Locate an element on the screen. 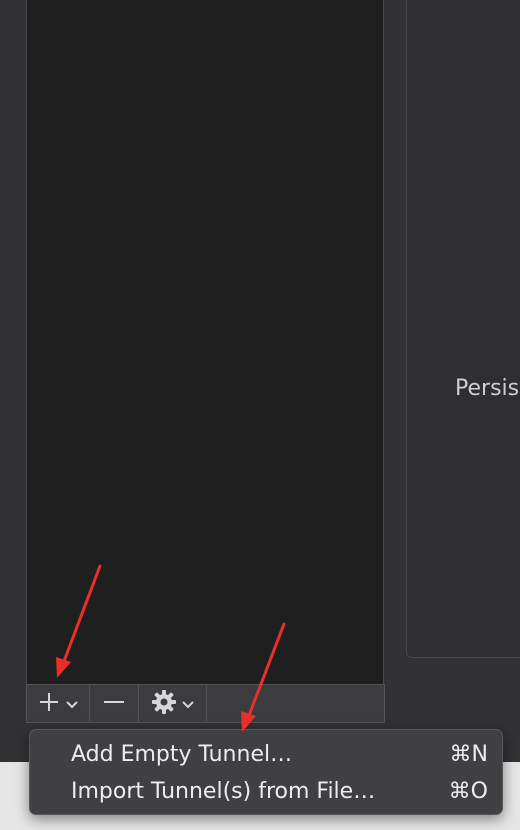 This screenshot has width=520, height=830. add-tunnel-button is located at coordinates (58, 703).